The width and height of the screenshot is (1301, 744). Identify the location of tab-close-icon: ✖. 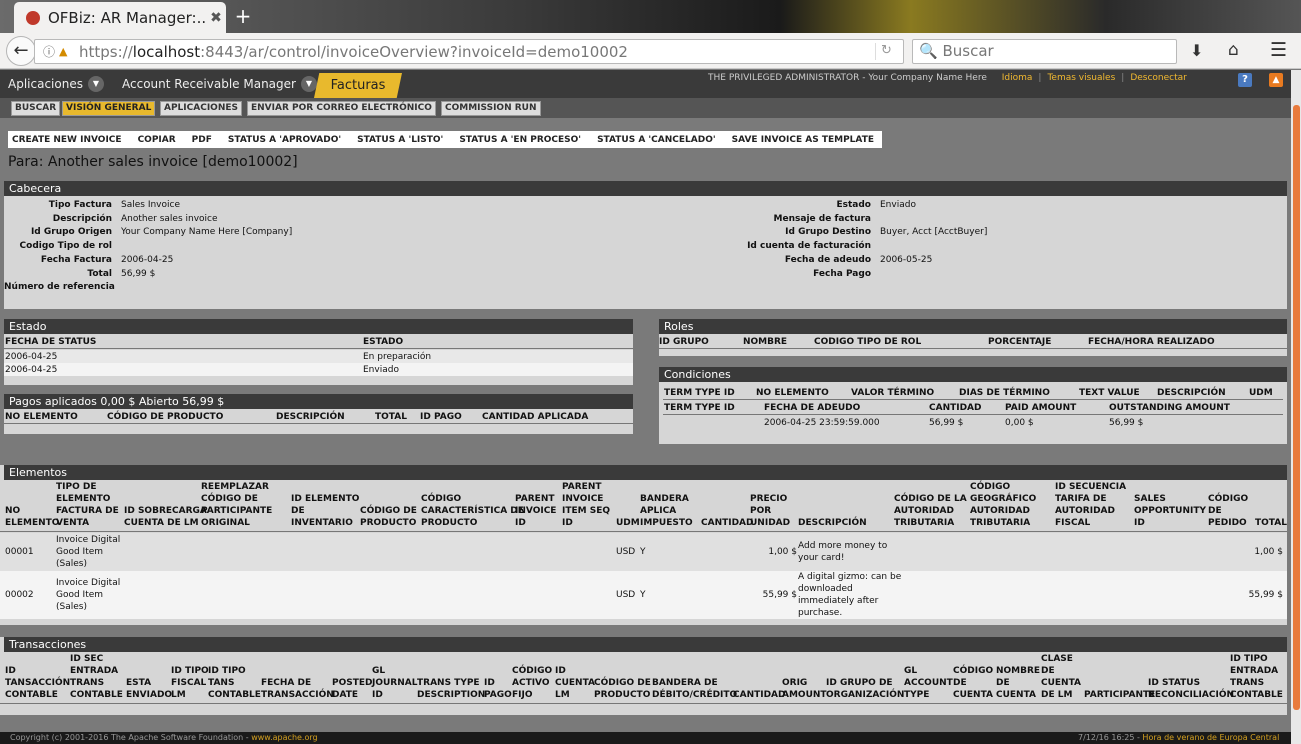
(216, 18).